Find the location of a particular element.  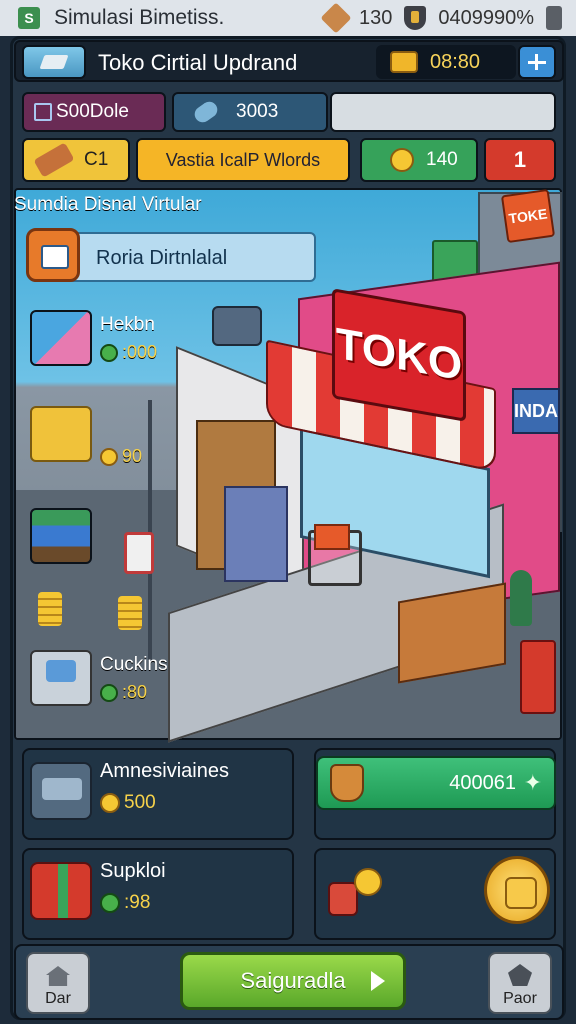

primary-action-label: Saiguradla is located at coordinates (293, 980).